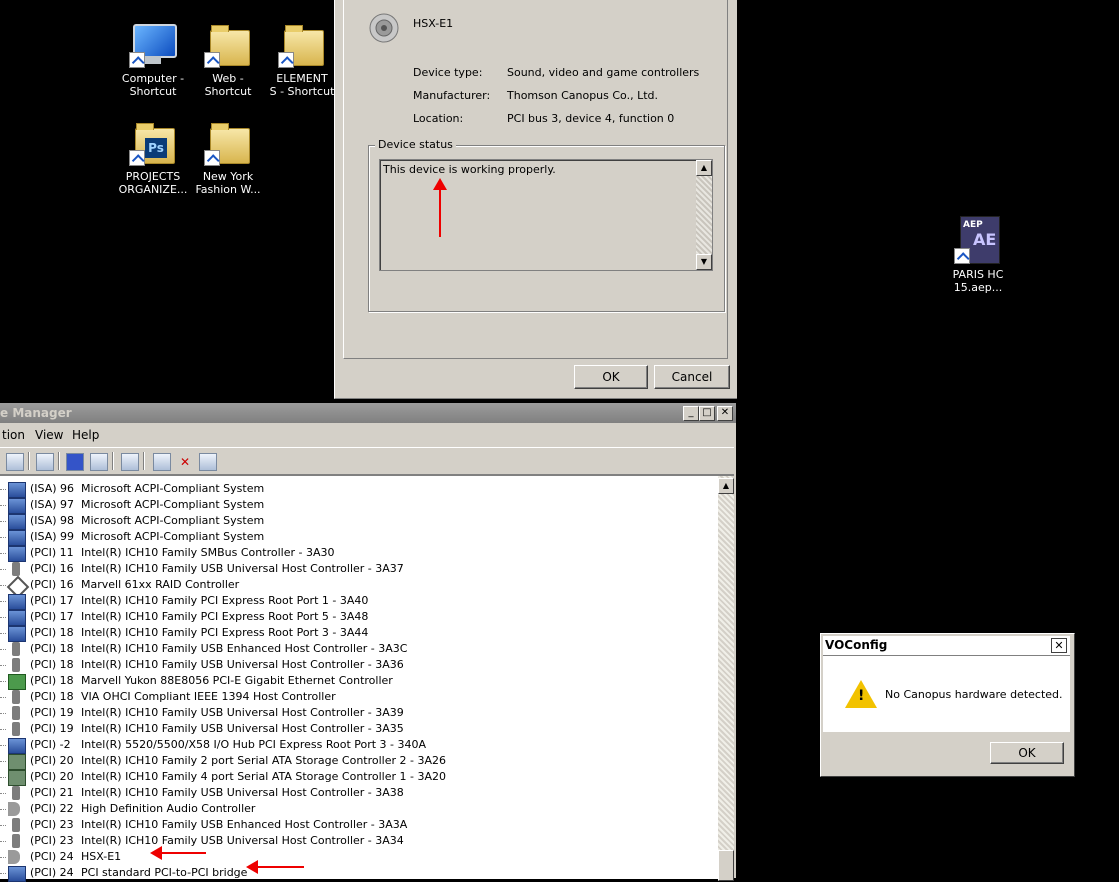 The width and height of the screenshot is (1119, 882). I want to click on device-bus: (PCI) 21, so click(52, 792).